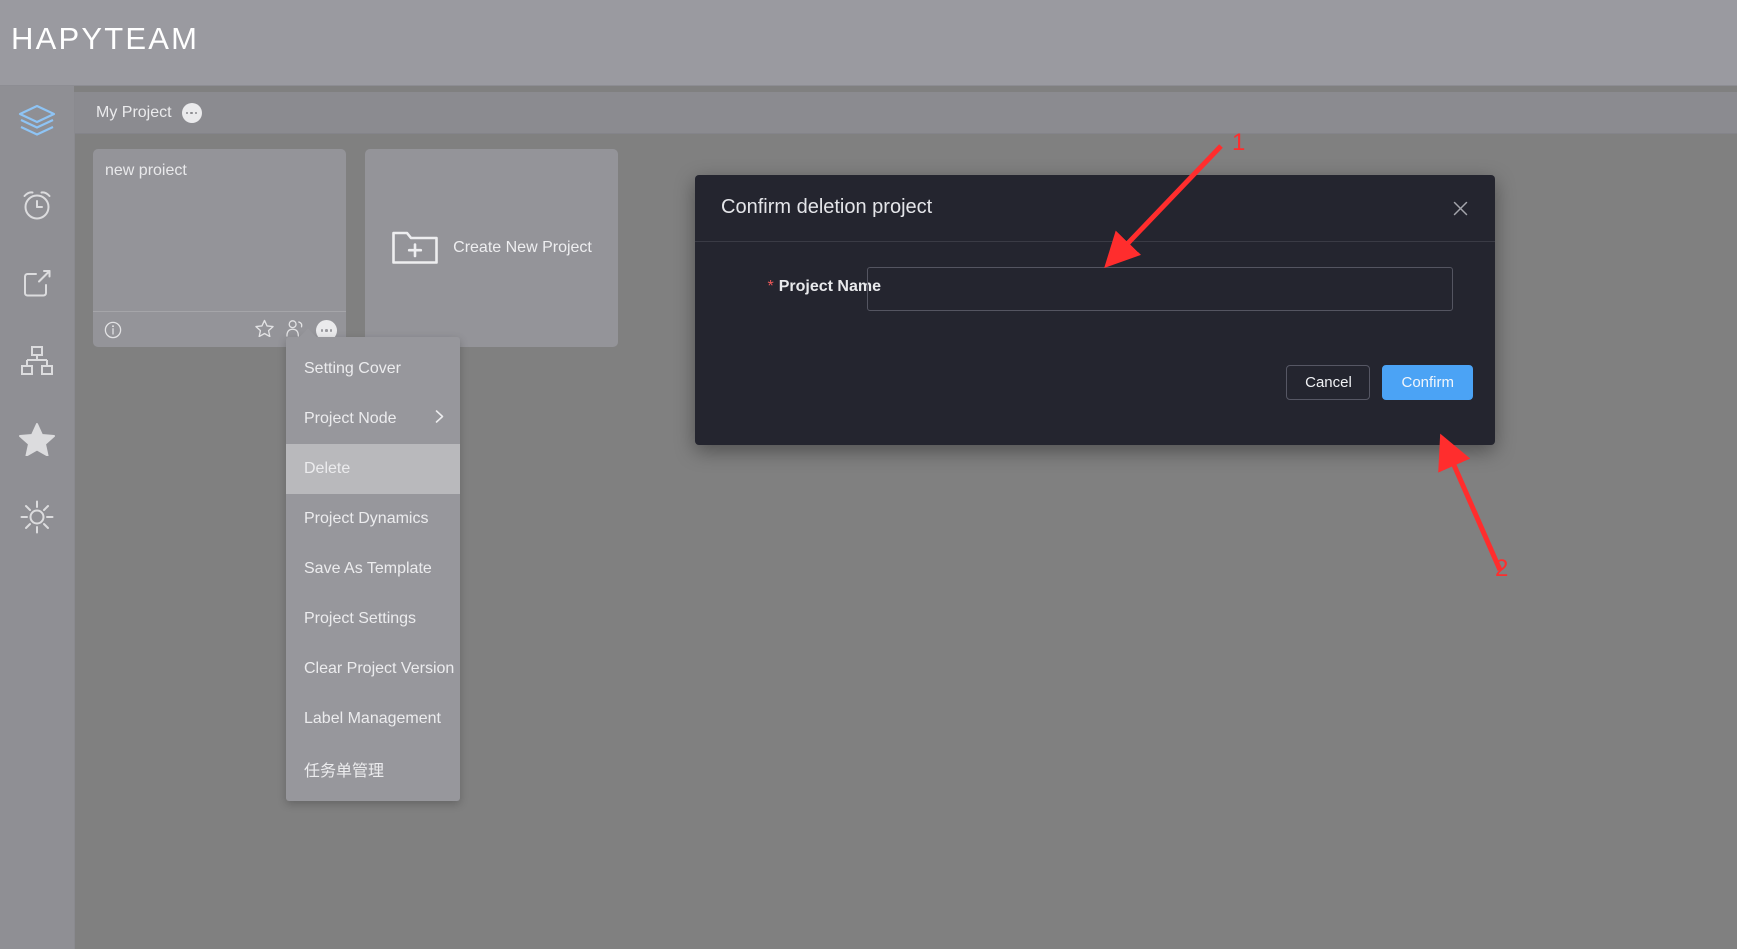  What do you see at coordinates (906, 113) in the screenshot?
I see `tab-strip: My Project` at bounding box center [906, 113].